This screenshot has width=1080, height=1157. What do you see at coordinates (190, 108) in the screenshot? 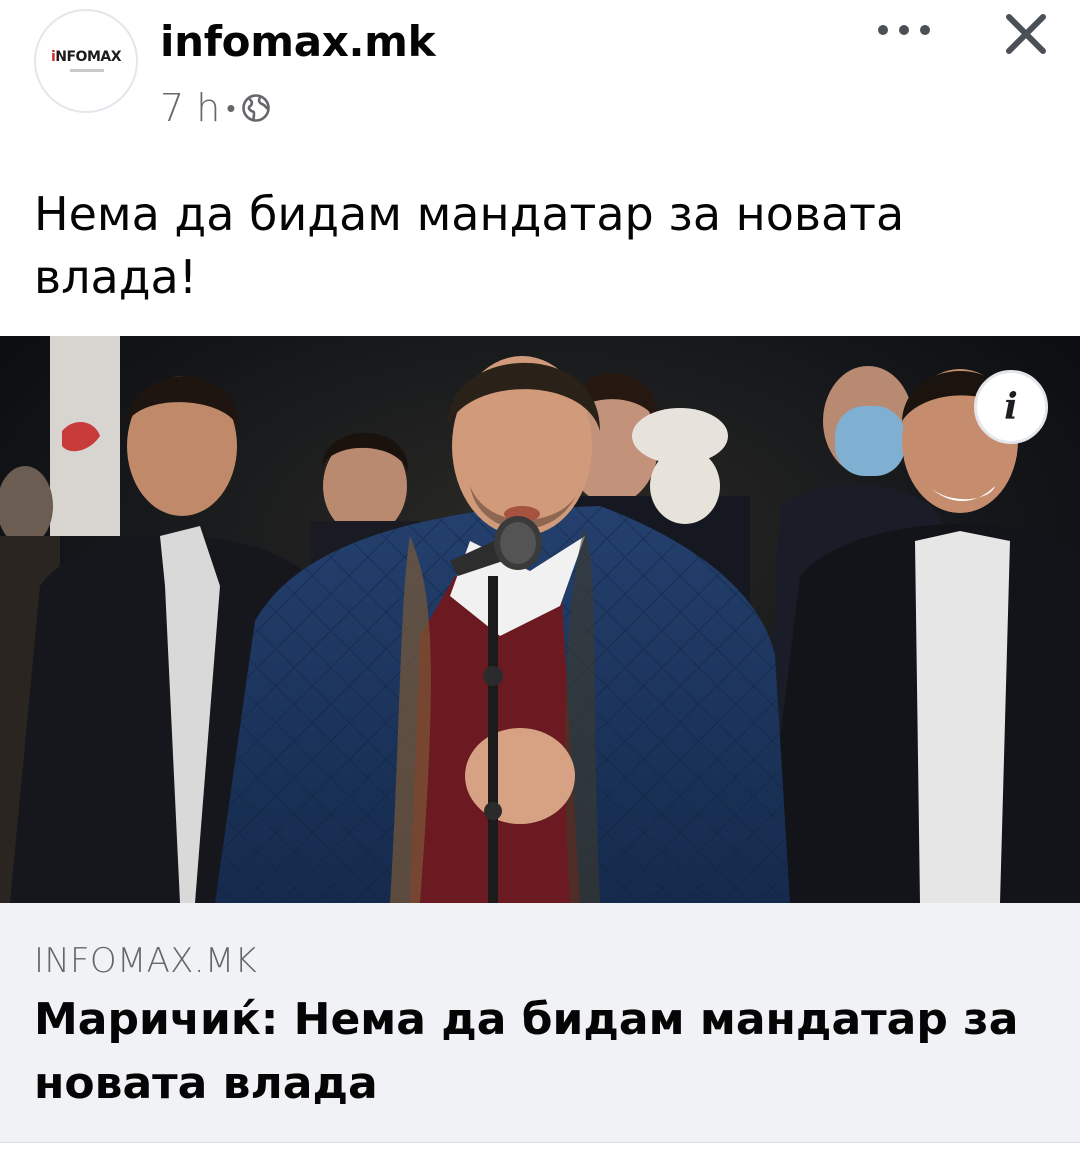
I see `post-timestamp: 7 h` at bounding box center [190, 108].